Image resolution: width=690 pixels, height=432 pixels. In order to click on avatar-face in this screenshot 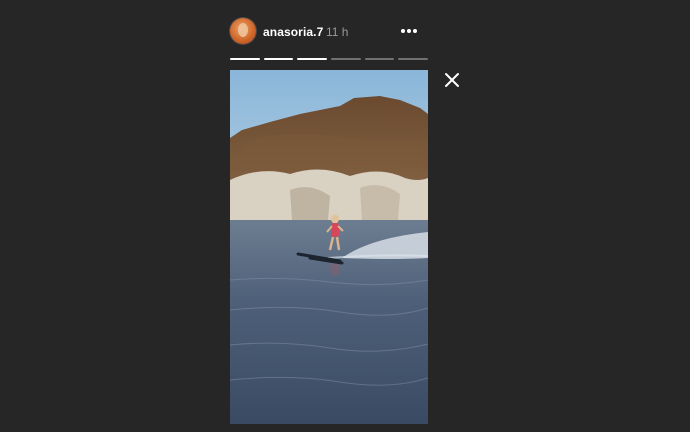, I will do `click(243, 30)`.